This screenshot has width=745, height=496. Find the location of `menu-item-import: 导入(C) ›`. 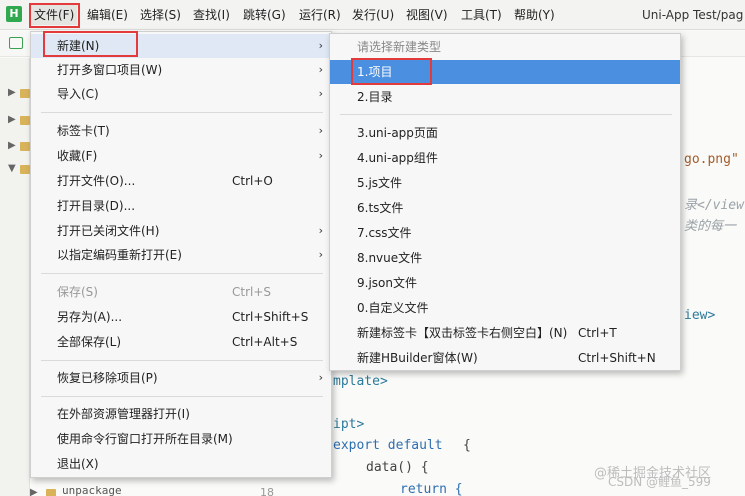

menu-item-import: 导入(C) › is located at coordinates (181, 94).